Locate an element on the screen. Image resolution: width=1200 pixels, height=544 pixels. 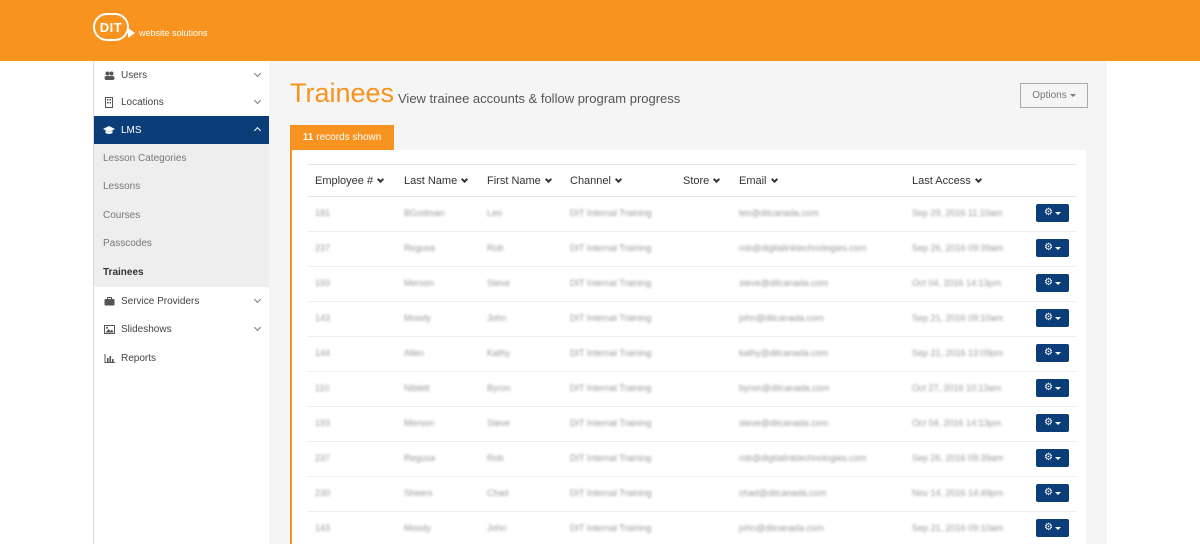
cell-last-access: Oct 04, 2016 14:13pm is located at coordinates (957, 423).